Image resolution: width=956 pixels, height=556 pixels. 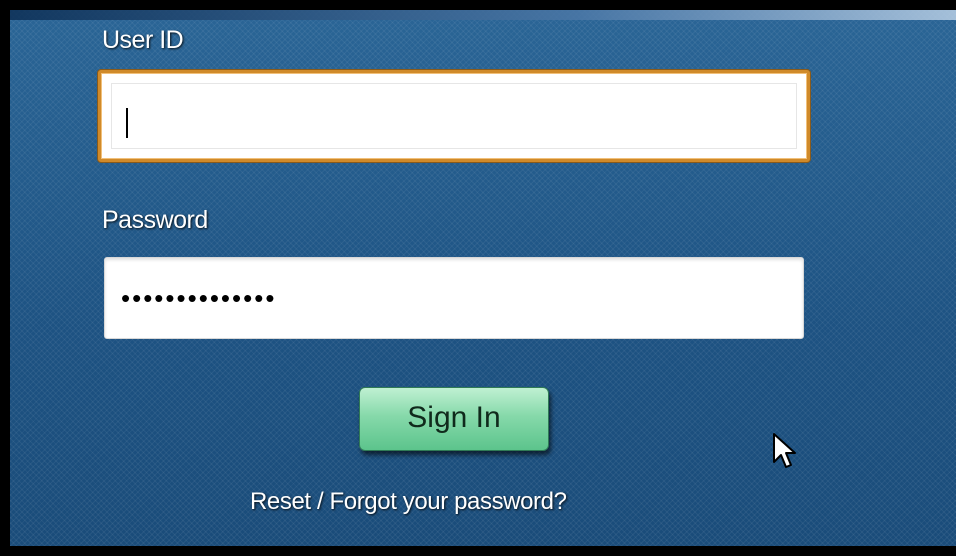 I want to click on forgot-password-link: Reset / Forgot your password?, so click(x=408, y=502).